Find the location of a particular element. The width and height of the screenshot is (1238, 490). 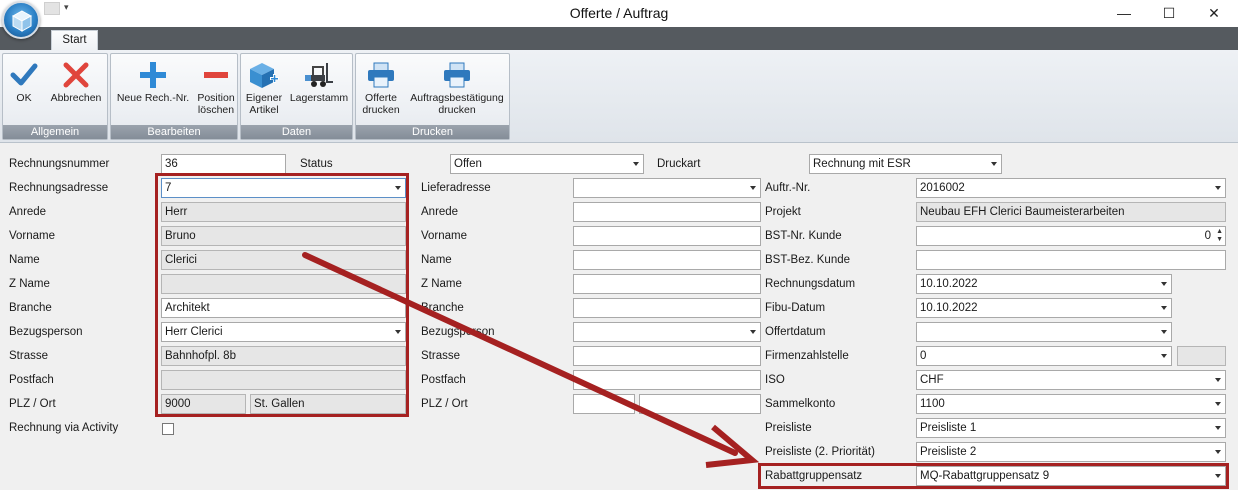

auftr-nr-label: Auftr.-Nr. is located at coordinates (788, 188).